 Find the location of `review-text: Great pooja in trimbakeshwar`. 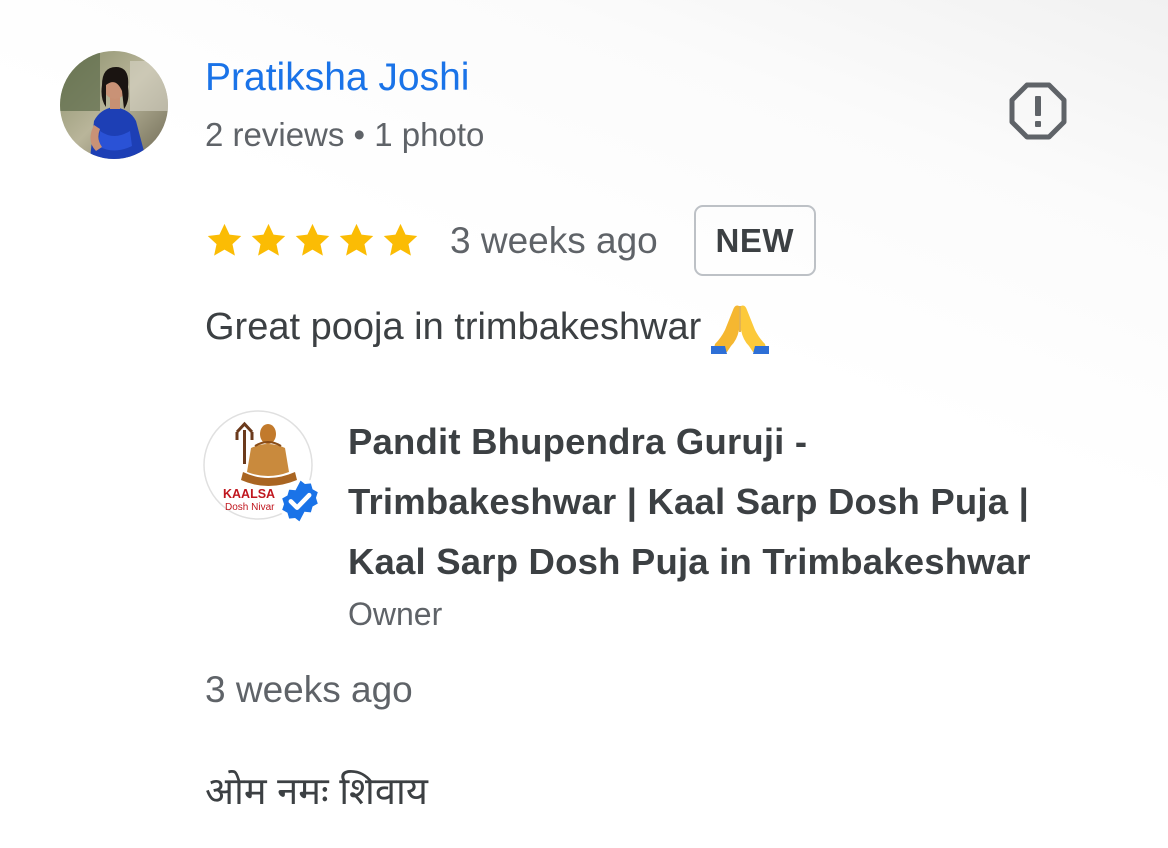

review-text: Great pooja in trimbakeshwar is located at coordinates (487, 327).